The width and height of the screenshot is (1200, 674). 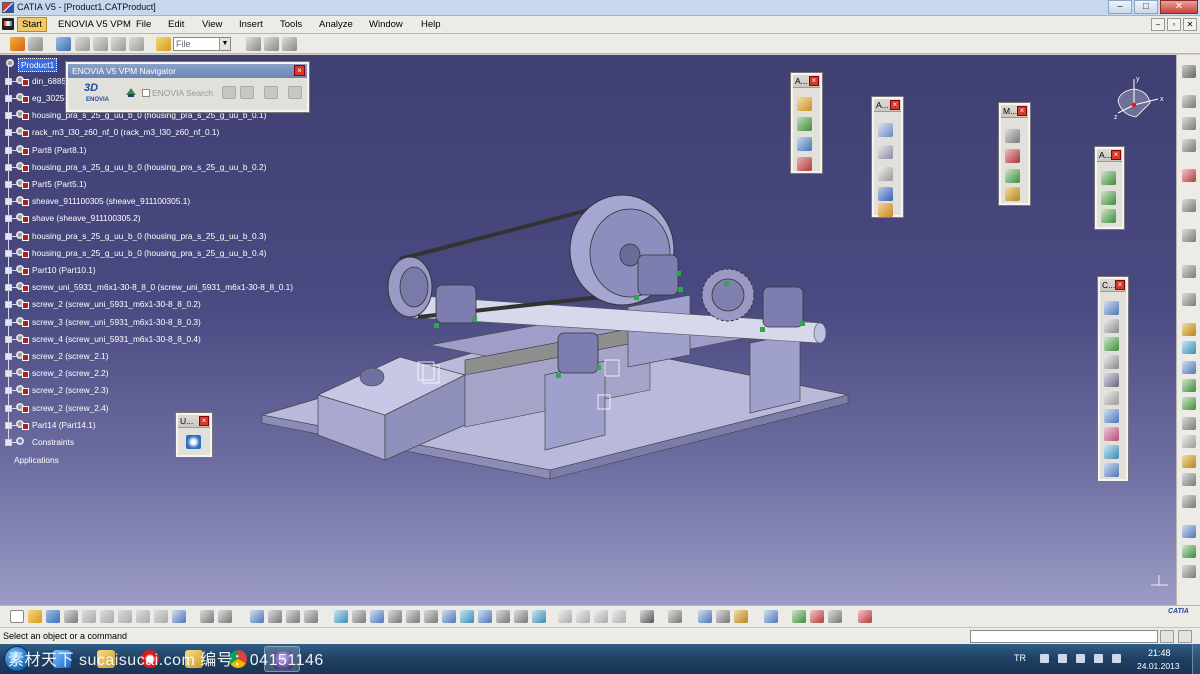 I want to click on contact-constraint-icon, so click(x=1111, y=326).